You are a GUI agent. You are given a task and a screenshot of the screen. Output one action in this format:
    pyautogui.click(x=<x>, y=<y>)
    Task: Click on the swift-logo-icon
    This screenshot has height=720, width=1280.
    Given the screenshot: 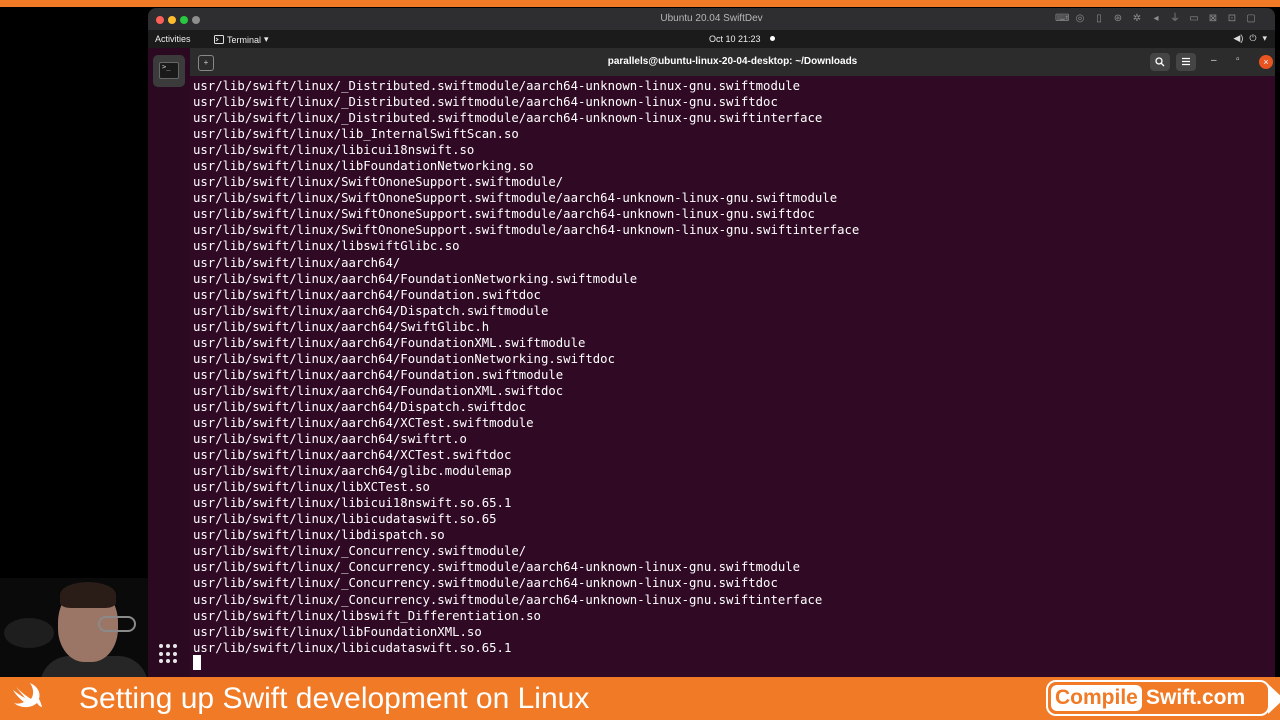 What is the action you would take?
    pyautogui.click(x=27, y=695)
    